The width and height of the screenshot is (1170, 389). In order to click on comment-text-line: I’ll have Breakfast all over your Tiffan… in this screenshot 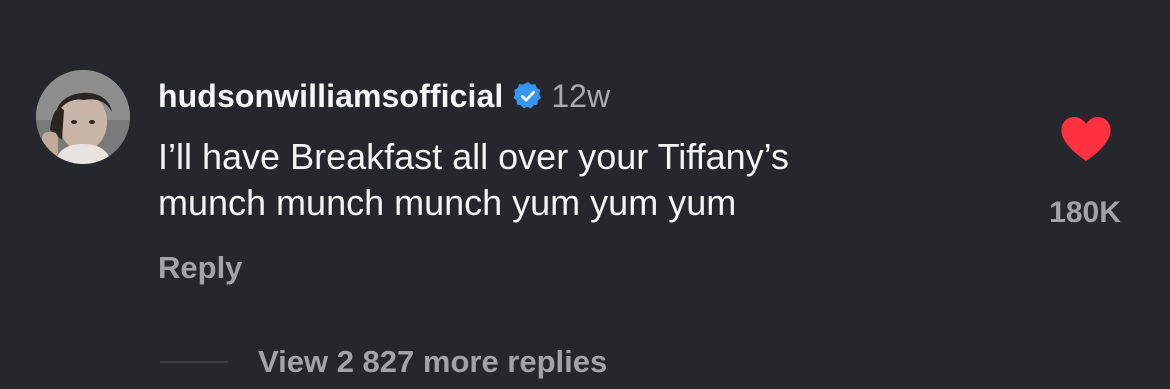, I will do `click(473, 156)`.